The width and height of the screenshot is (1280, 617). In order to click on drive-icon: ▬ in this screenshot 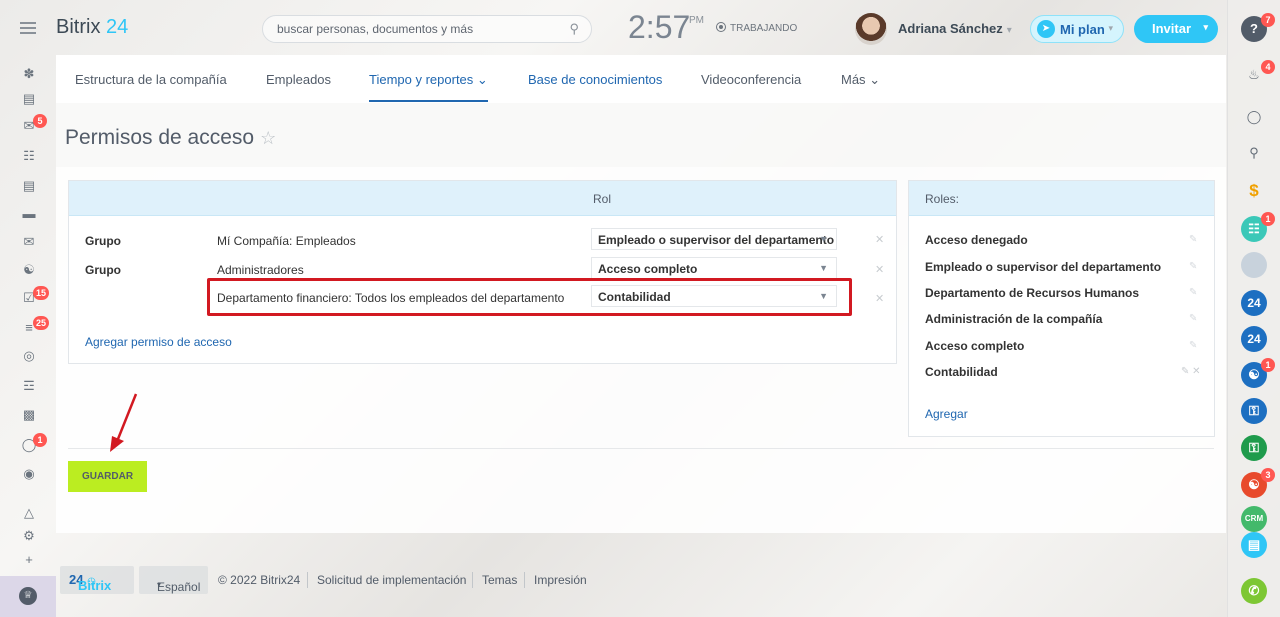, I will do `click(29, 214)`.